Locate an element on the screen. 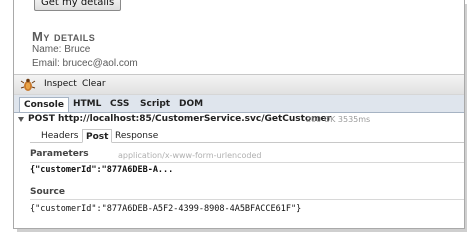 The height and width of the screenshot is (241, 474). subtab-response: Response is located at coordinates (136, 136).